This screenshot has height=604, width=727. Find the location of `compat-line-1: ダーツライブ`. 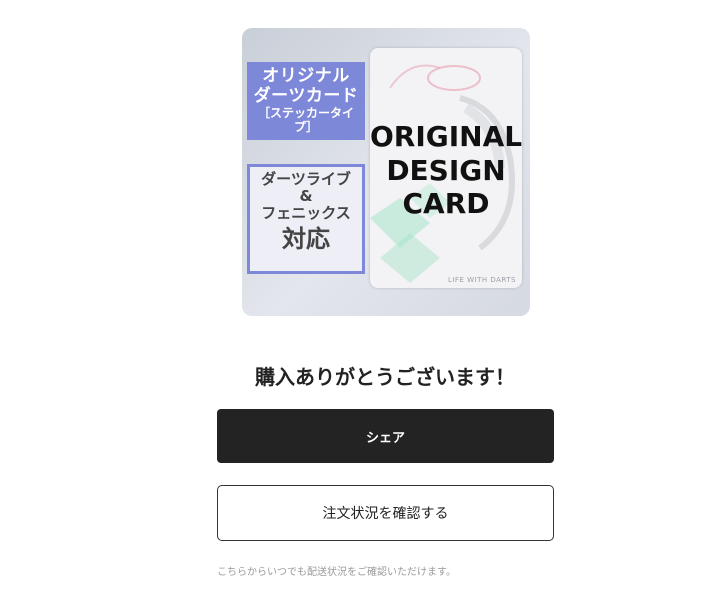

compat-line-1: ダーツライブ is located at coordinates (306, 178).